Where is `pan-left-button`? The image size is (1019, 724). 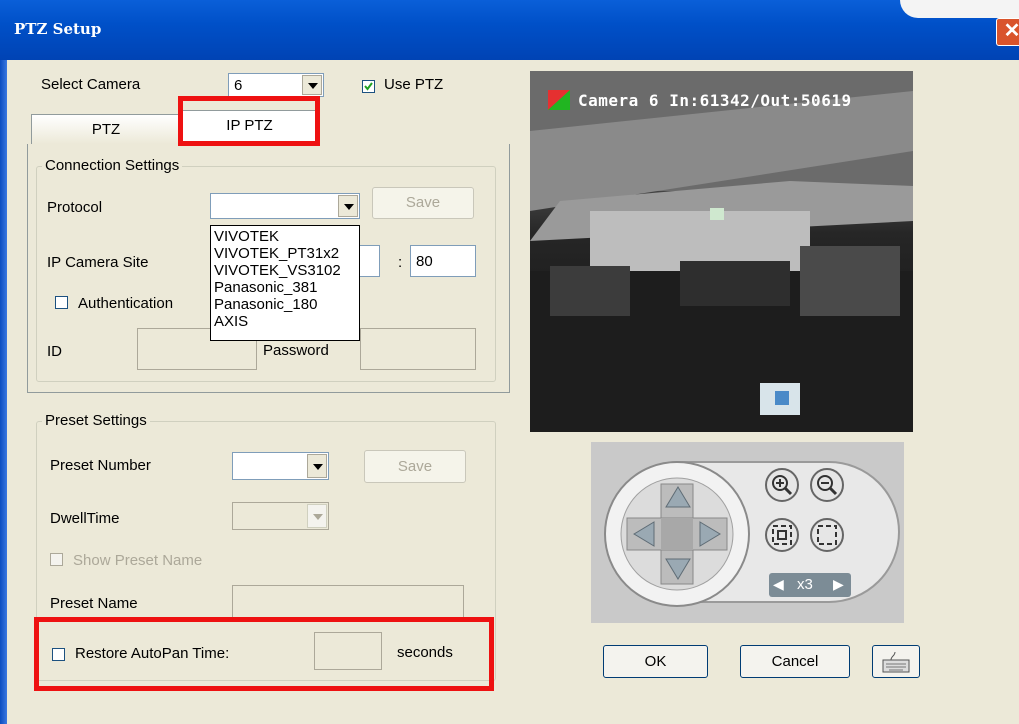
pan-left-button is located at coordinates (644, 534).